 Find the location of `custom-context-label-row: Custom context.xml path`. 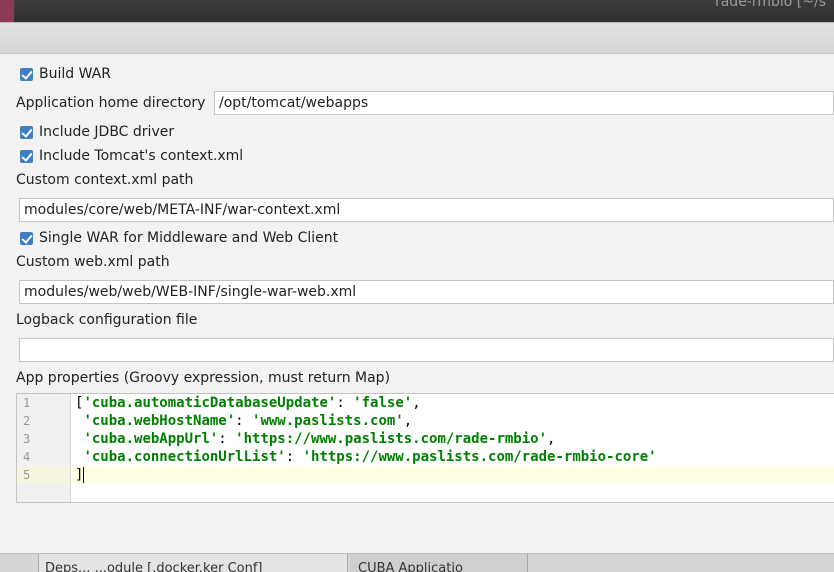

custom-context-label-row: Custom context.xml path is located at coordinates (104, 180).